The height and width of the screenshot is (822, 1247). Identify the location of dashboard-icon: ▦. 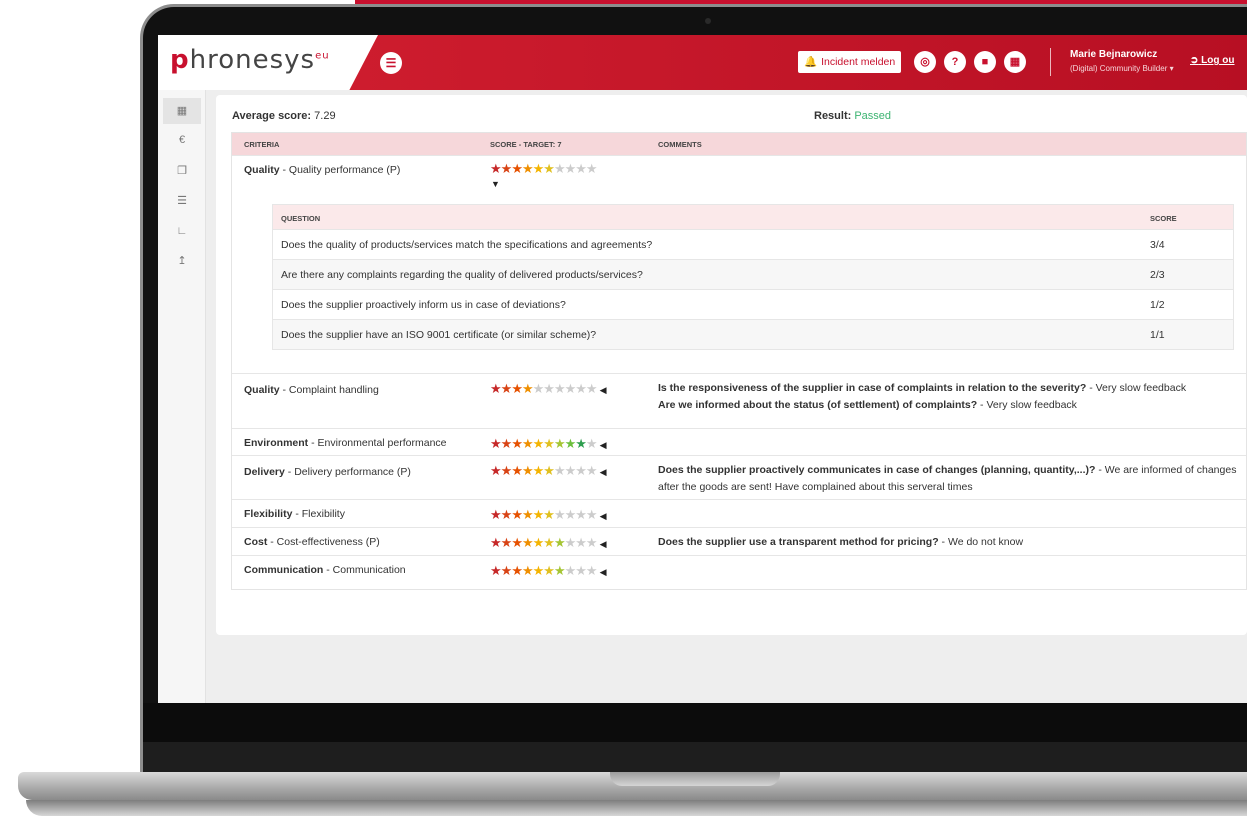
(182, 111).